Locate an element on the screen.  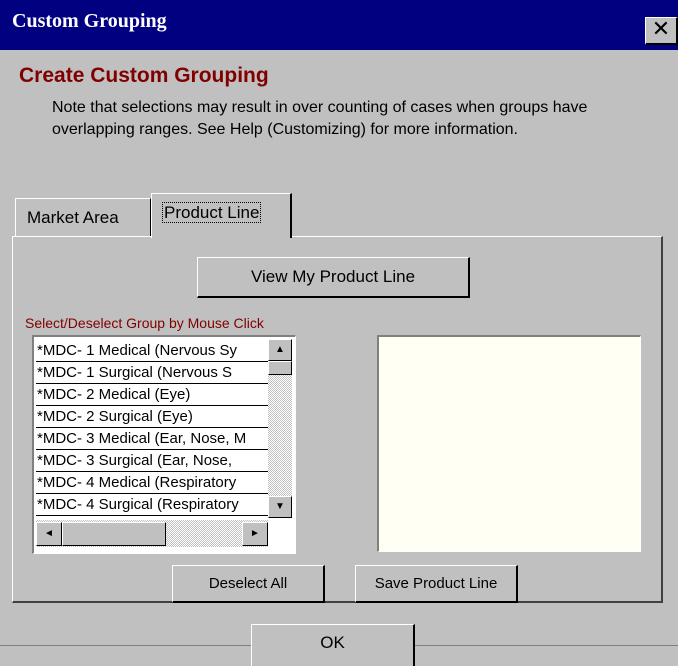
close-icon: ✕ is located at coordinates (661, 29).